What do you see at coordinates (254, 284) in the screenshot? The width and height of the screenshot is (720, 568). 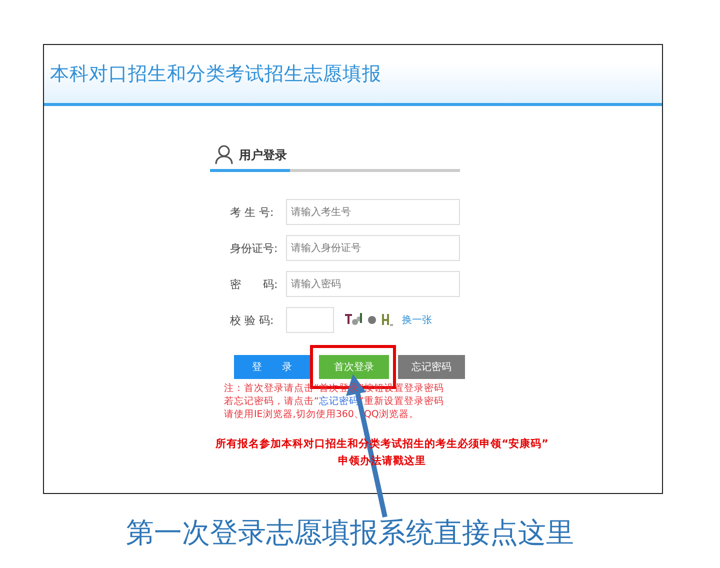 I see `field-label: 密 码:` at bounding box center [254, 284].